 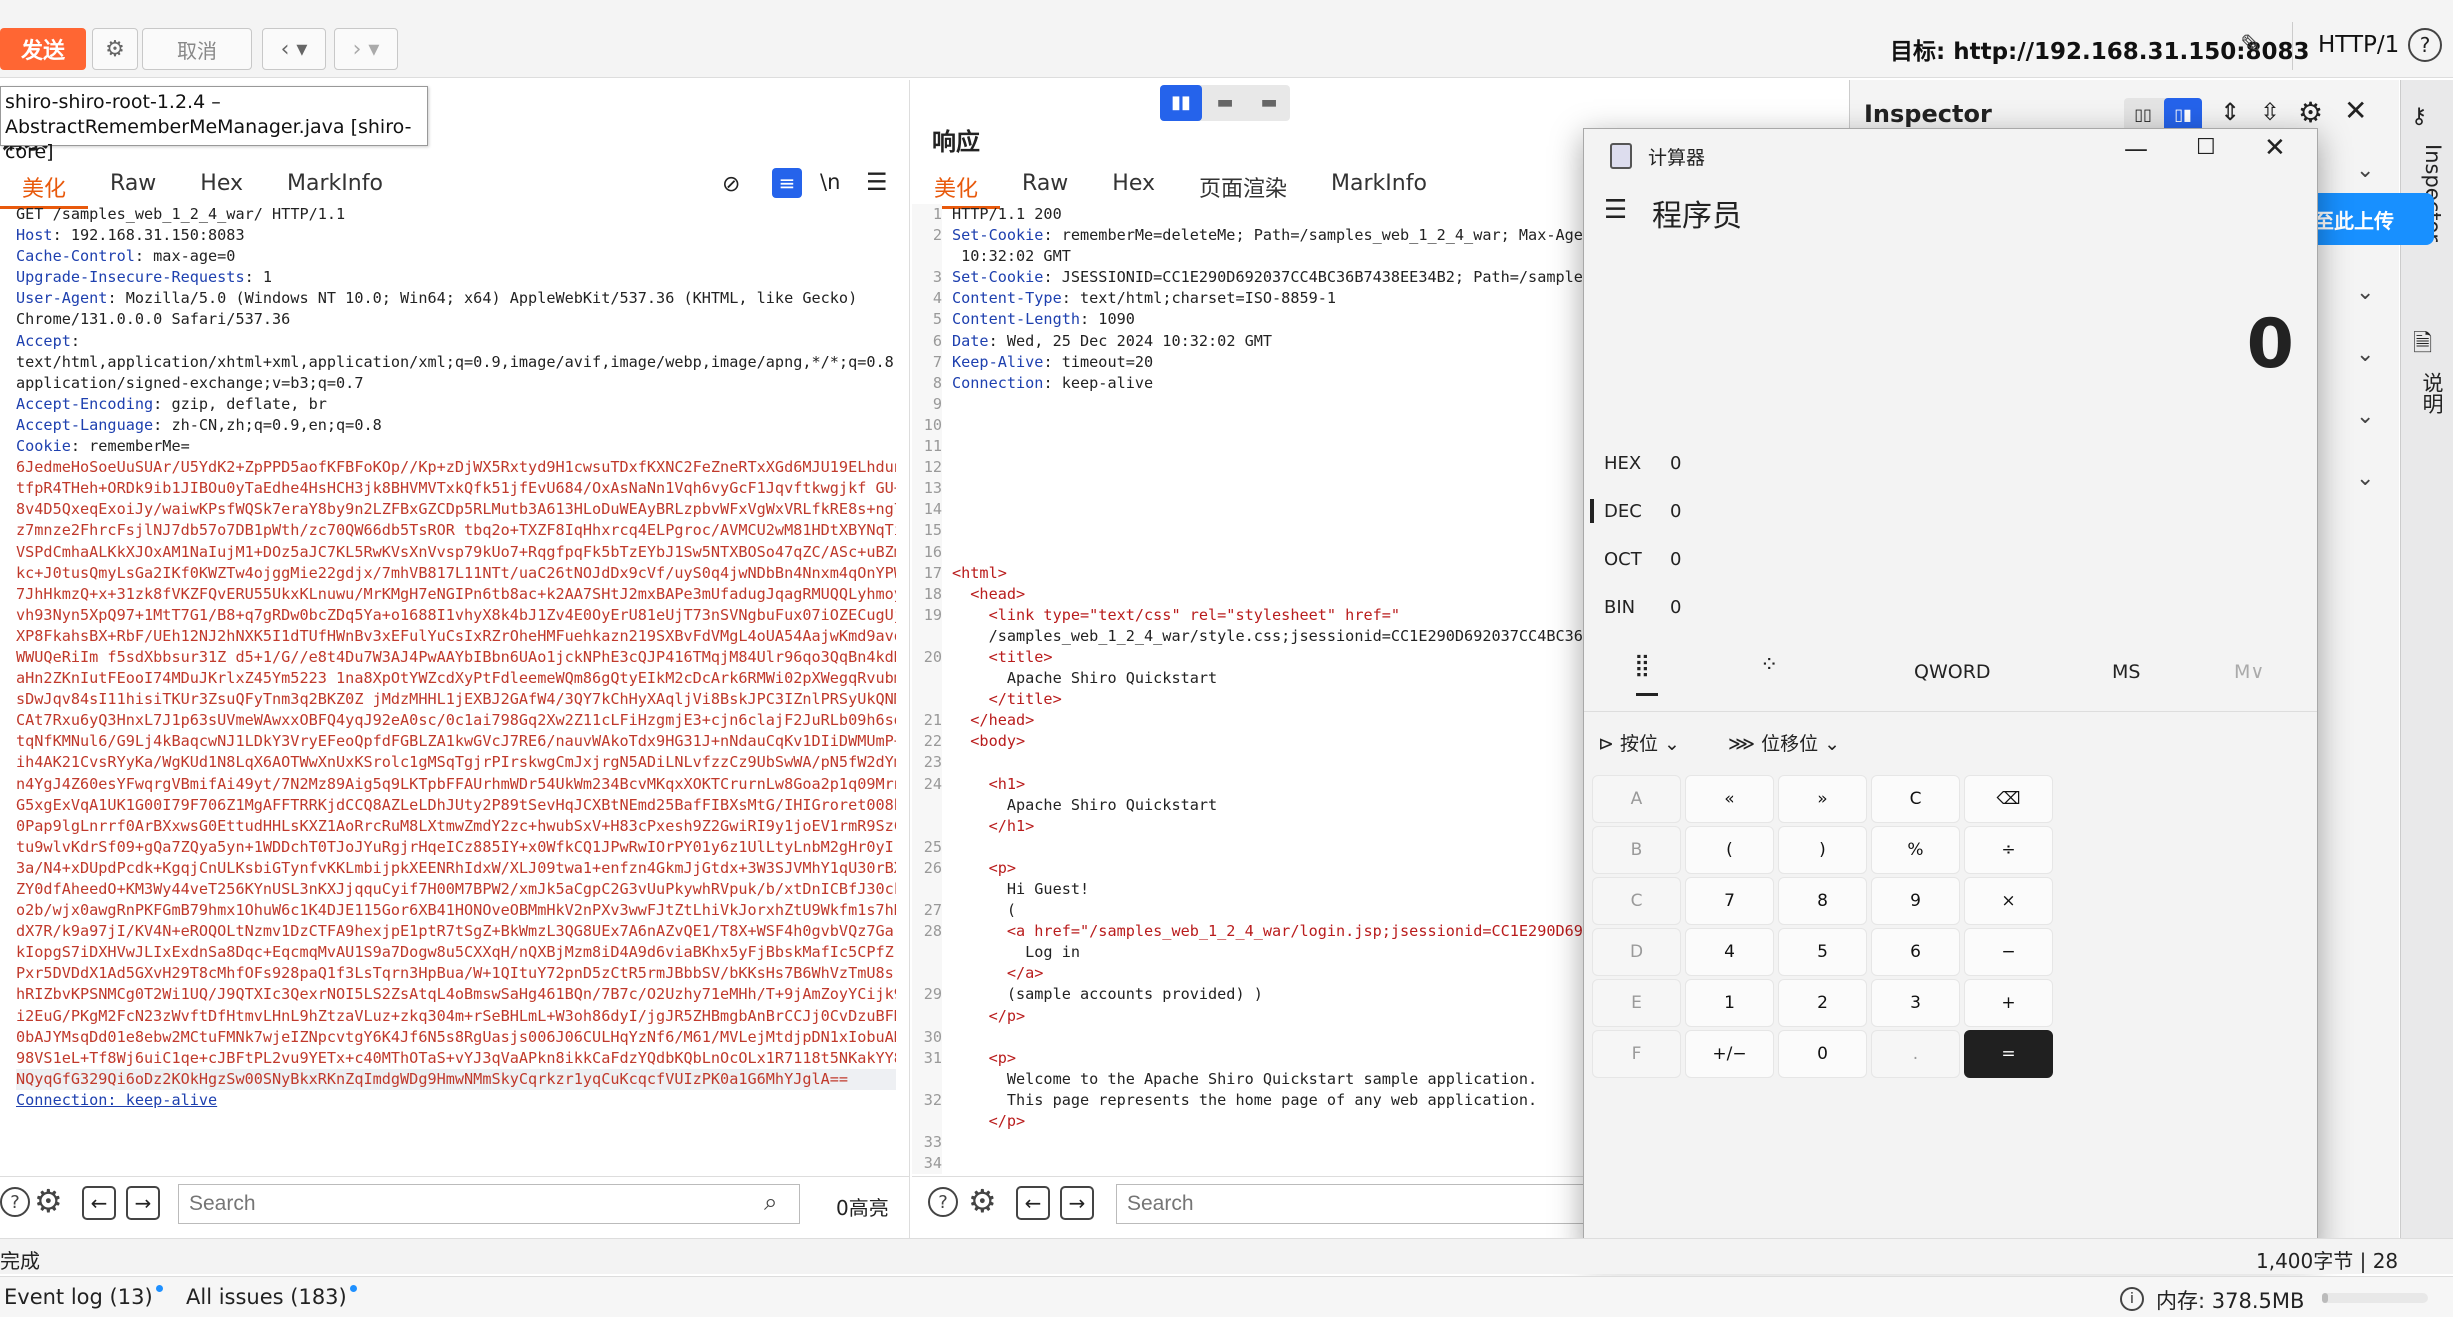 I want to click on minimize-button: —, so click(x=2136, y=149).